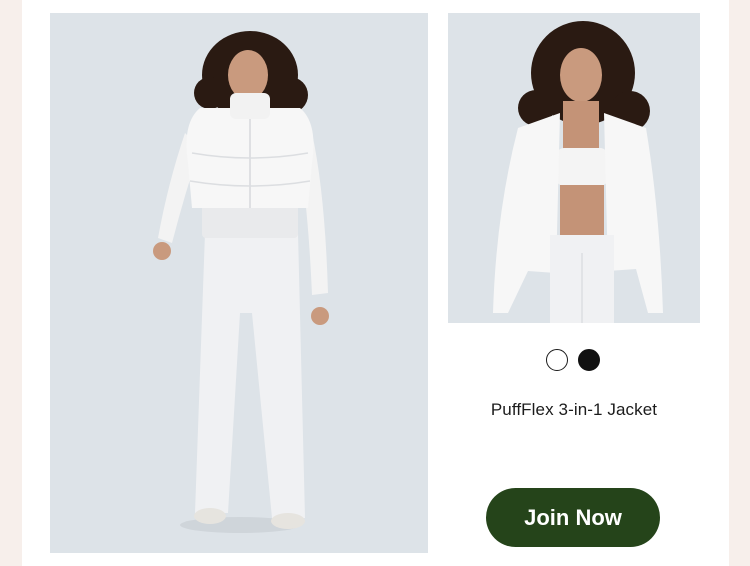  Describe the element at coordinates (589, 360) in the screenshot. I see `swatch-black` at that location.